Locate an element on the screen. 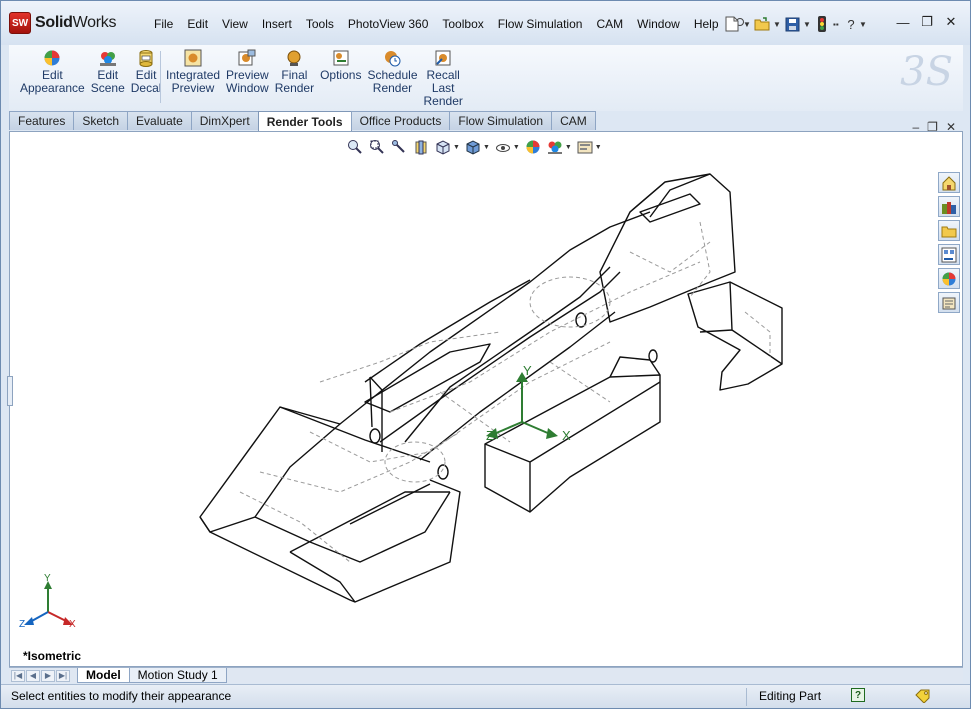  restore-icon: ❐ is located at coordinates (927, 22).